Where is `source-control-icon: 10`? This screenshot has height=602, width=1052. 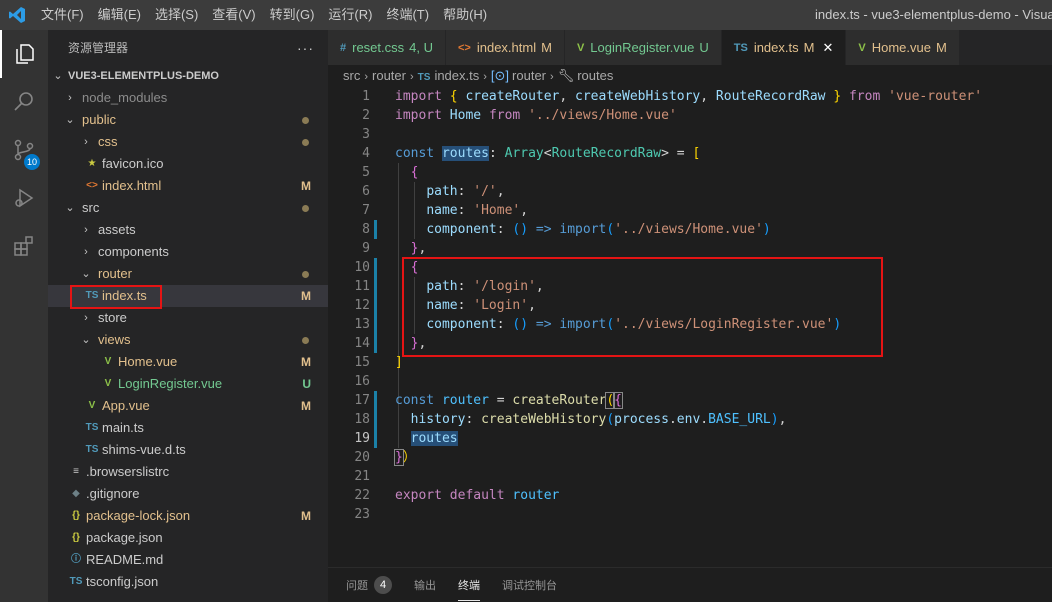
source-control-icon: 10 is located at coordinates (24, 150).